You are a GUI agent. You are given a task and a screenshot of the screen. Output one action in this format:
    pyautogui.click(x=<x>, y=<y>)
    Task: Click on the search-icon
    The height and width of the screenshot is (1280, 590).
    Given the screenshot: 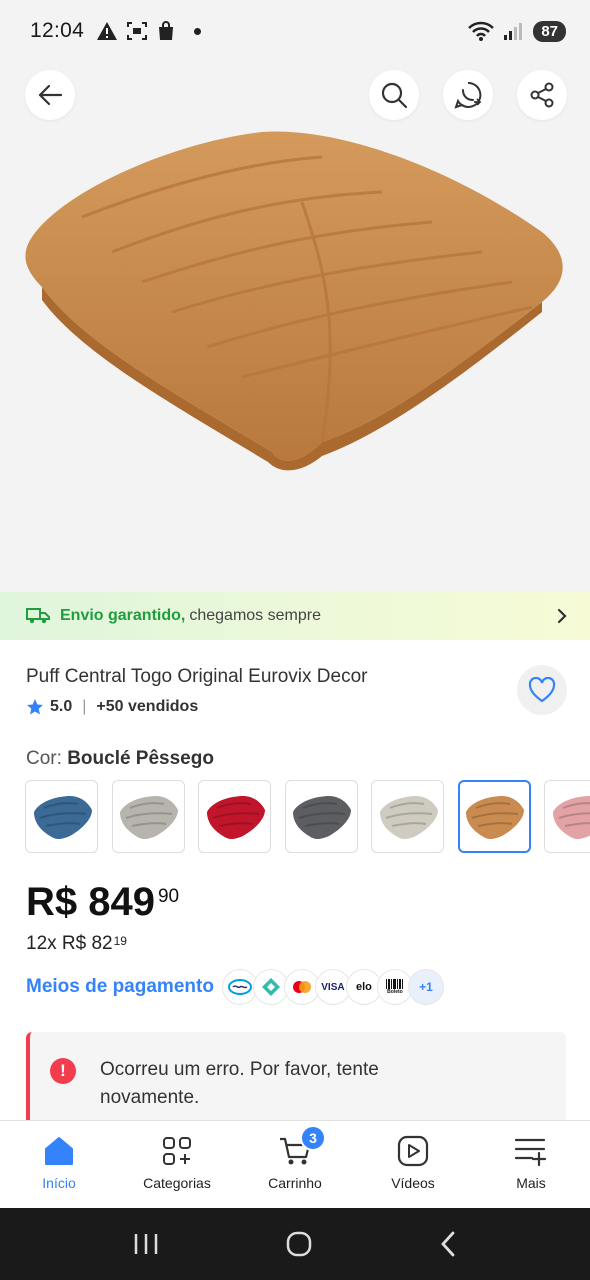 What is the action you would take?
    pyautogui.click(x=394, y=95)
    